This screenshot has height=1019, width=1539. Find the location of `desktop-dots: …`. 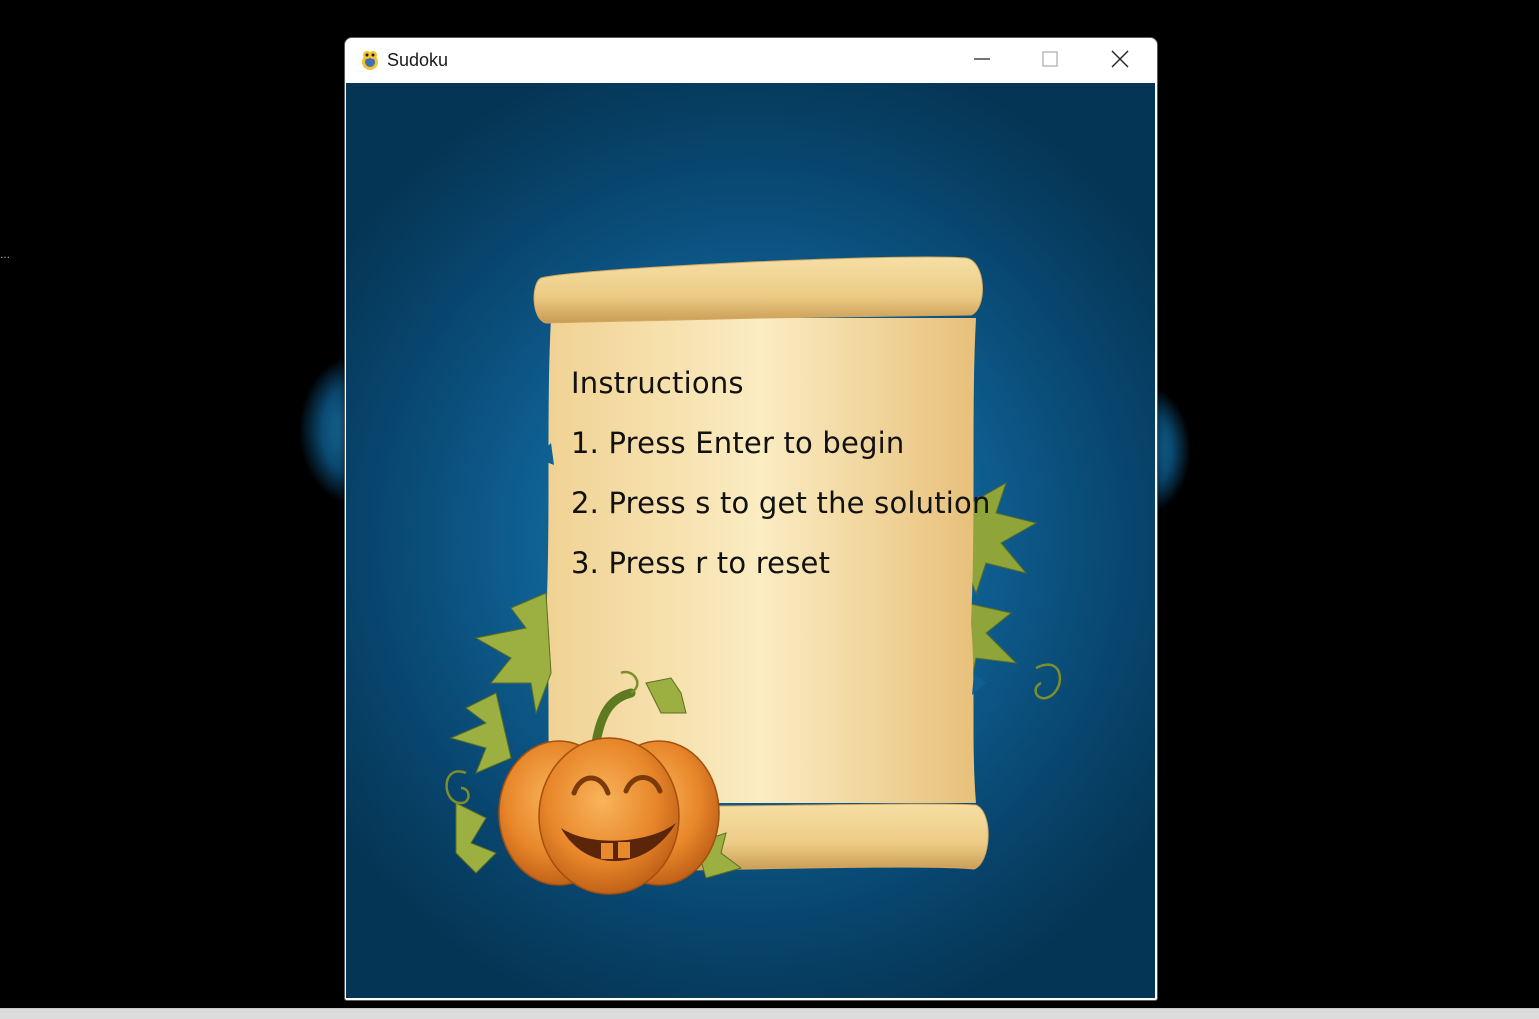

desktop-dots: … is located at coordinates (5, 255).